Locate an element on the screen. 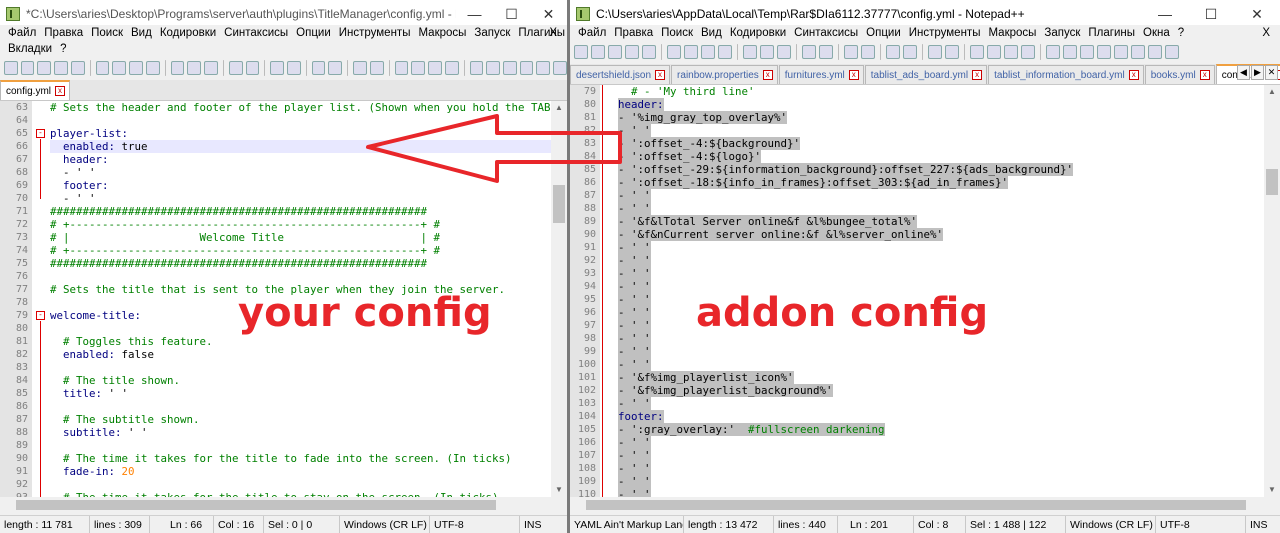 Image resolution: width=1280 pixels, height=533 pixels. tab-config-yml: config.yml x is located at coordinates (35, 90).